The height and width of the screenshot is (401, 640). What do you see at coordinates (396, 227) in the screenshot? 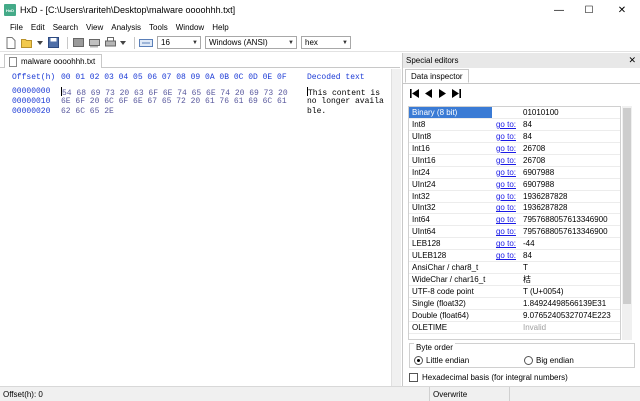
I see `hex-vertical-scrollbar` at bounding box center [396, 227].